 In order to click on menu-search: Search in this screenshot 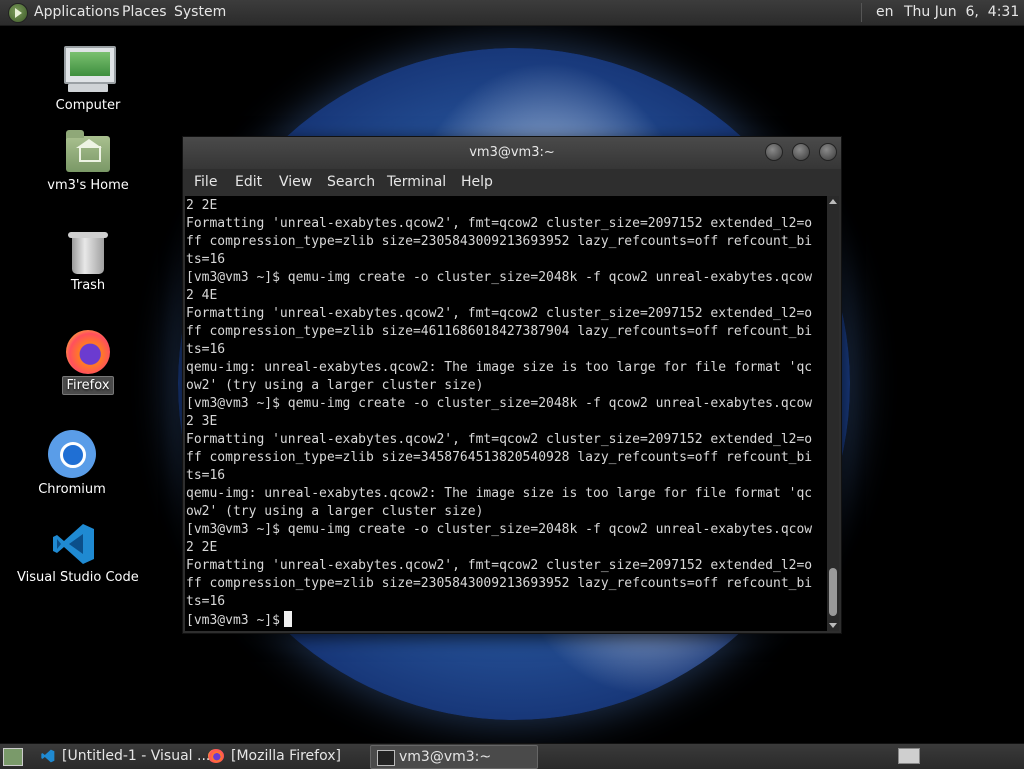, I will do `click(351, 182)`.